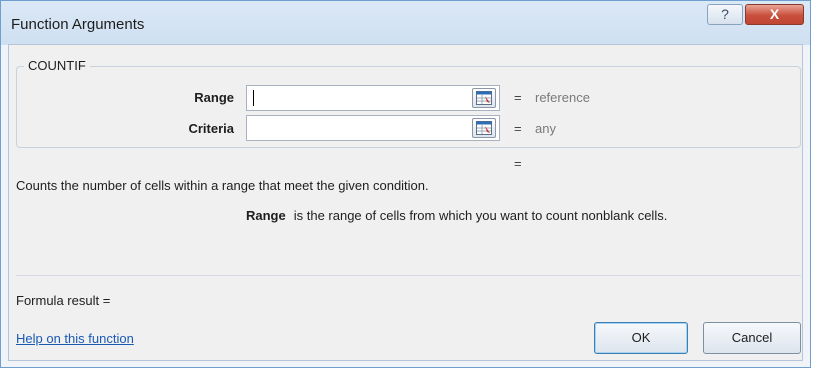  I want to click on help-on-function-link: Help on this function, so click(75, 338).